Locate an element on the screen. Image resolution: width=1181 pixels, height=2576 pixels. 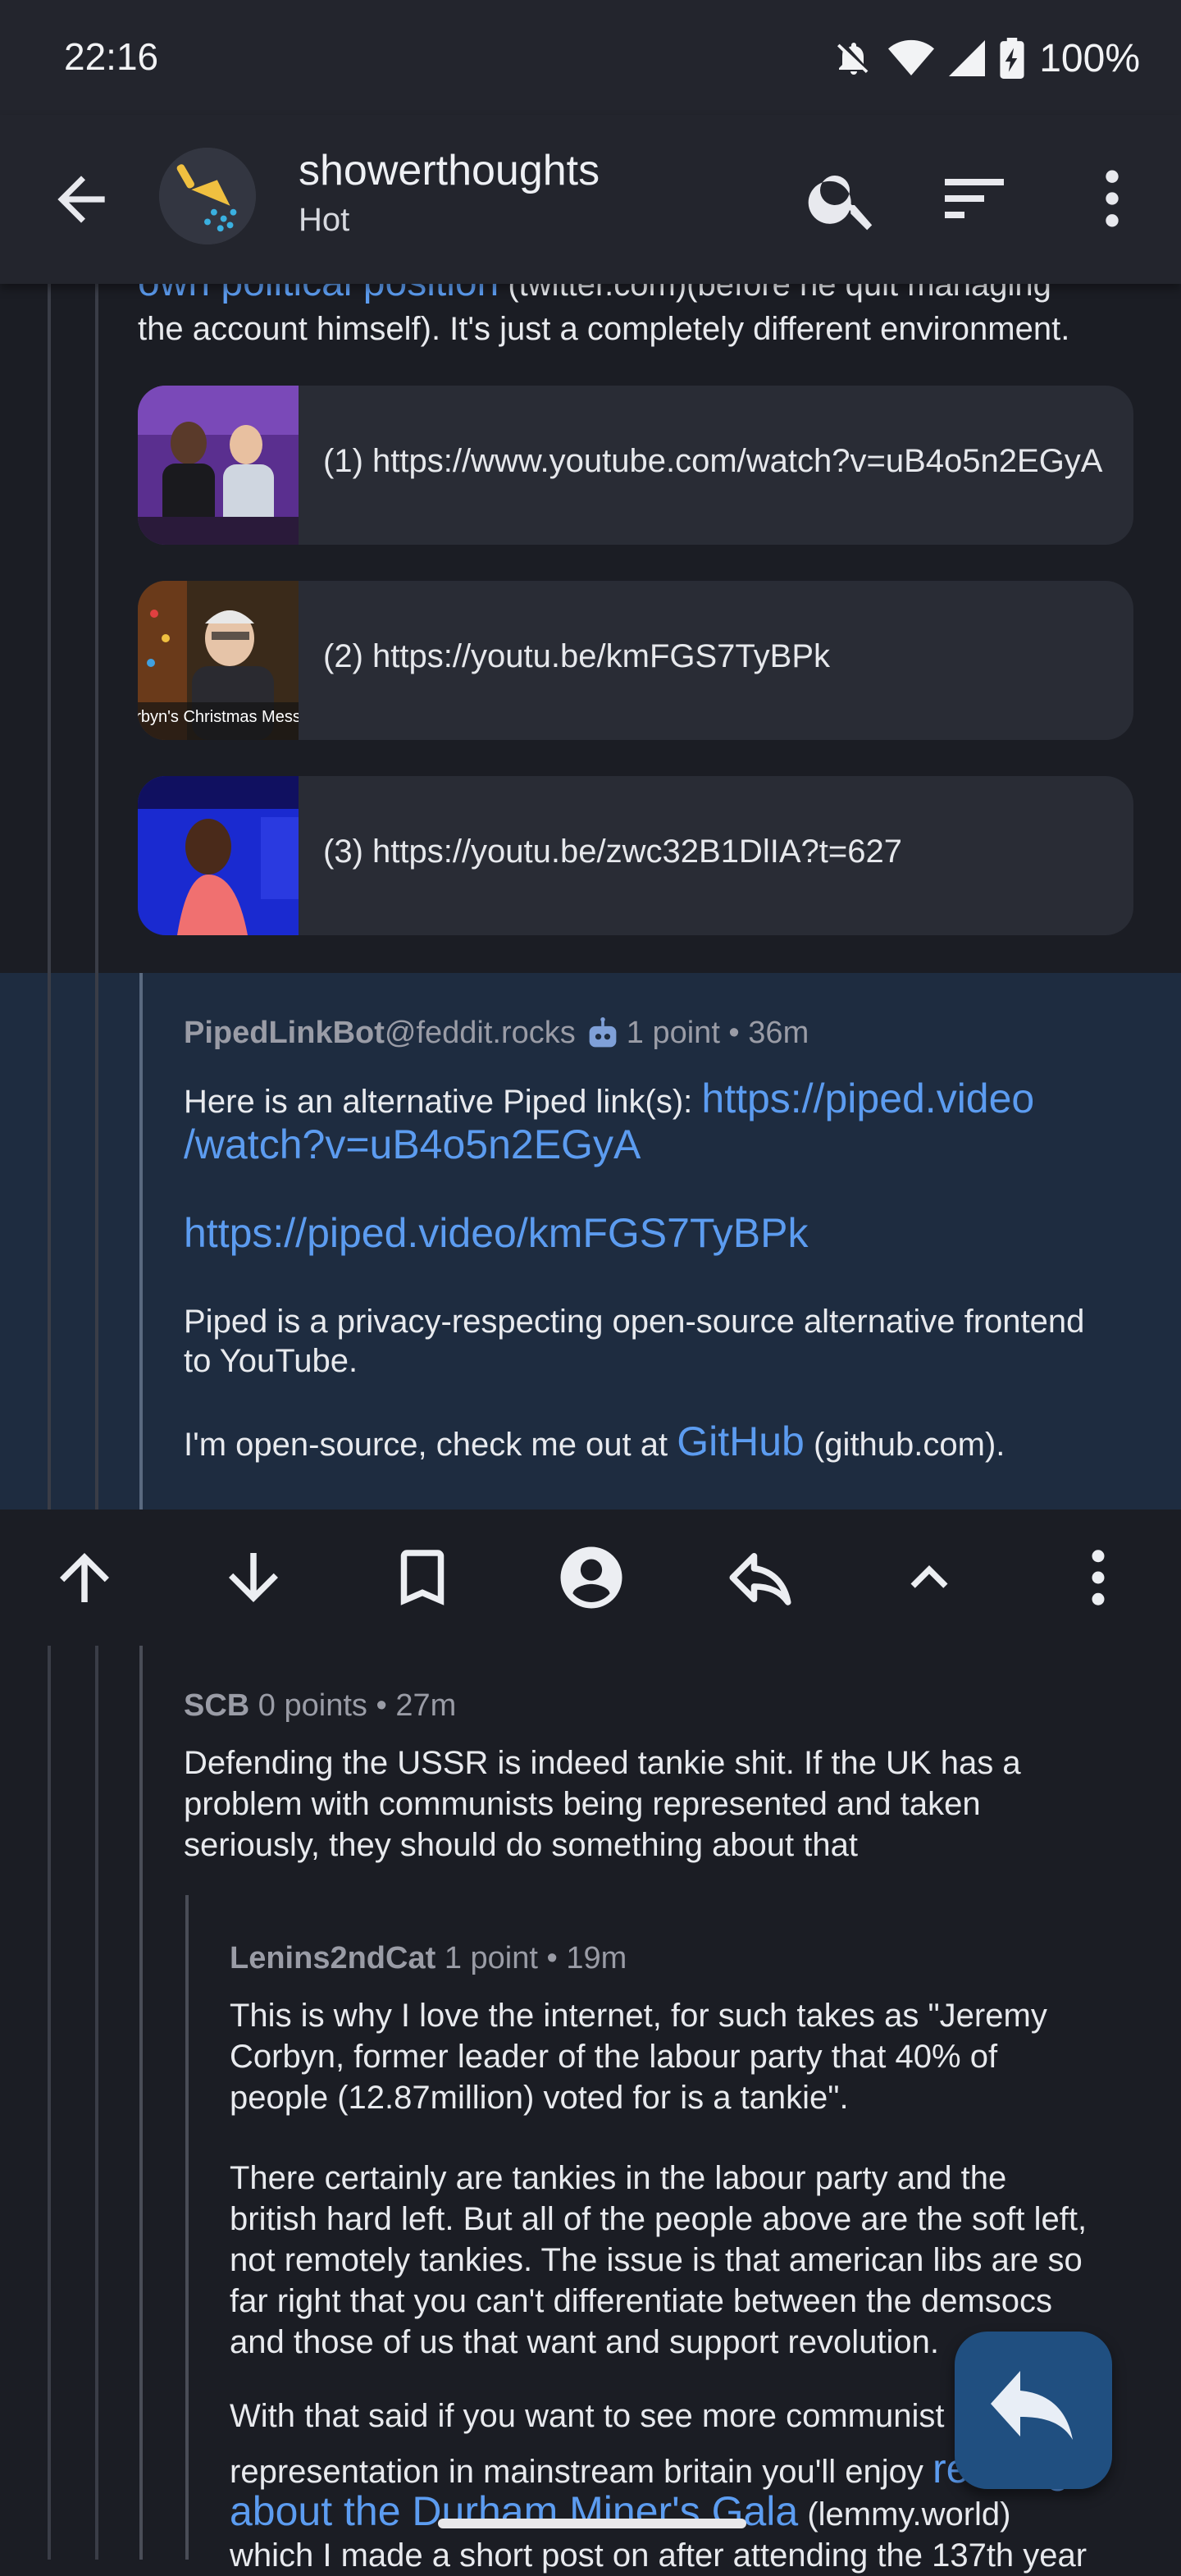
sort-icon is located at coordinates (974, 198).